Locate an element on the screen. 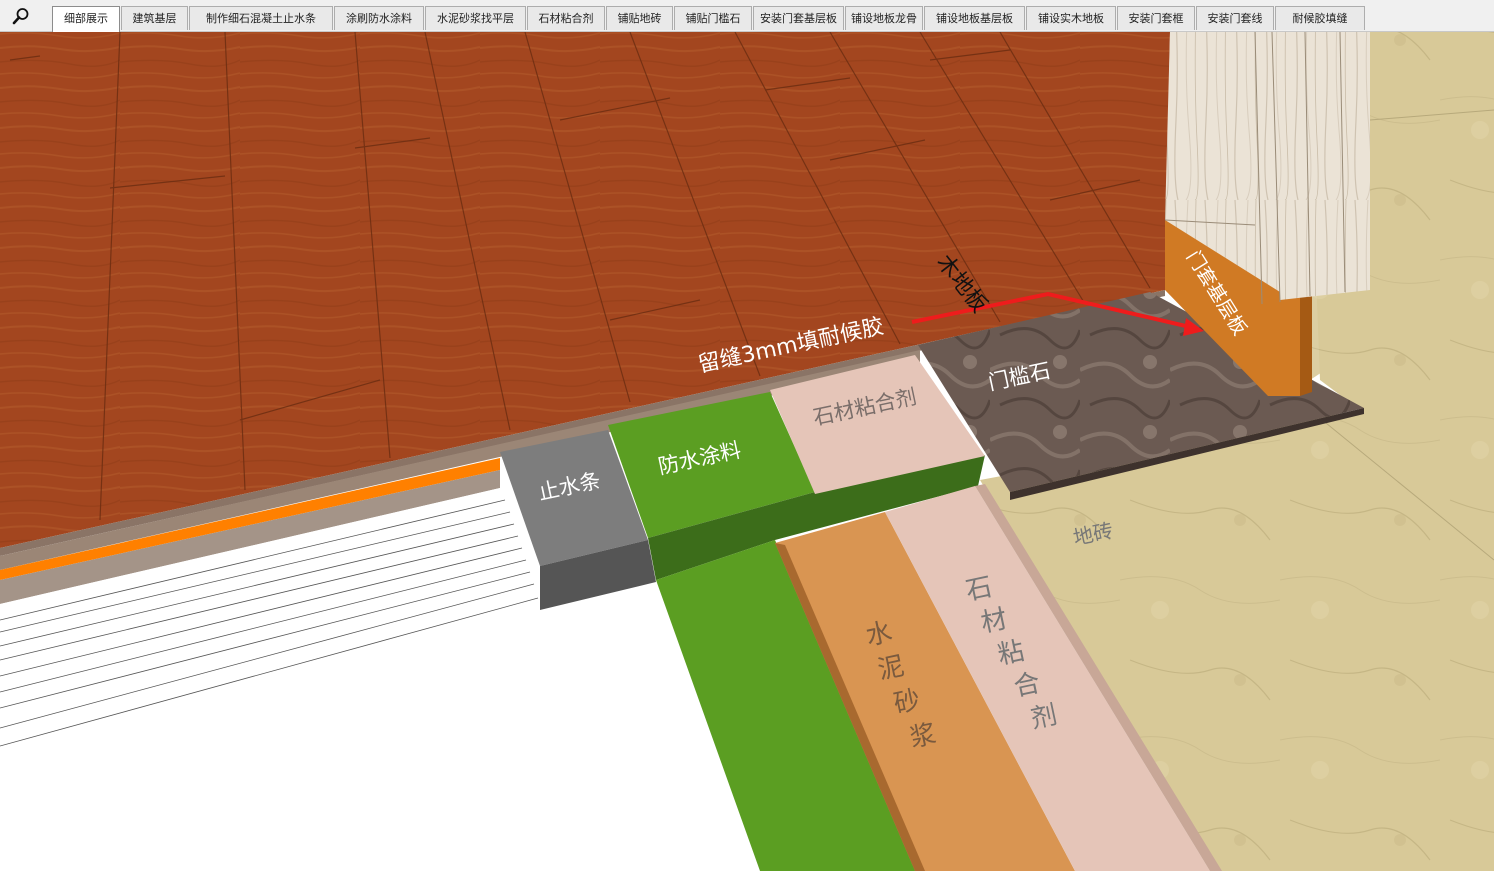 Image resolution: width=1494 pixels, height=871 pixels. tab-4: 水泥砂浆找平层 is located at coordinates (475, 18).